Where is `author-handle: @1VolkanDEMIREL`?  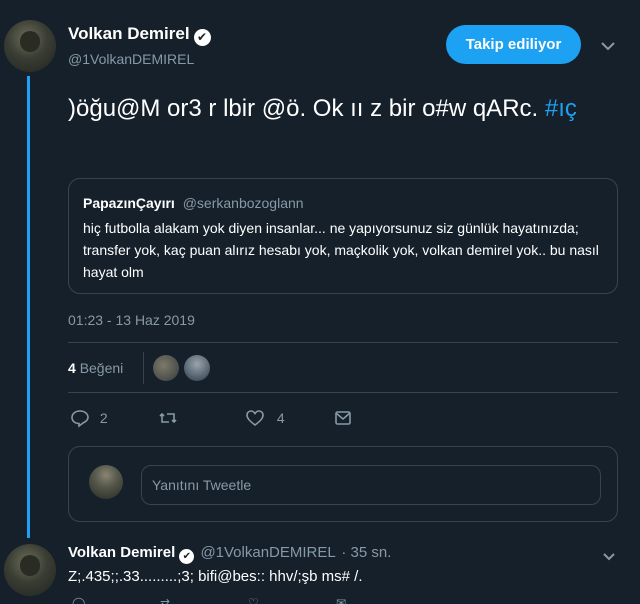
author-handle: @1VolkanDEMIREL is located at coordinates (131, 59).